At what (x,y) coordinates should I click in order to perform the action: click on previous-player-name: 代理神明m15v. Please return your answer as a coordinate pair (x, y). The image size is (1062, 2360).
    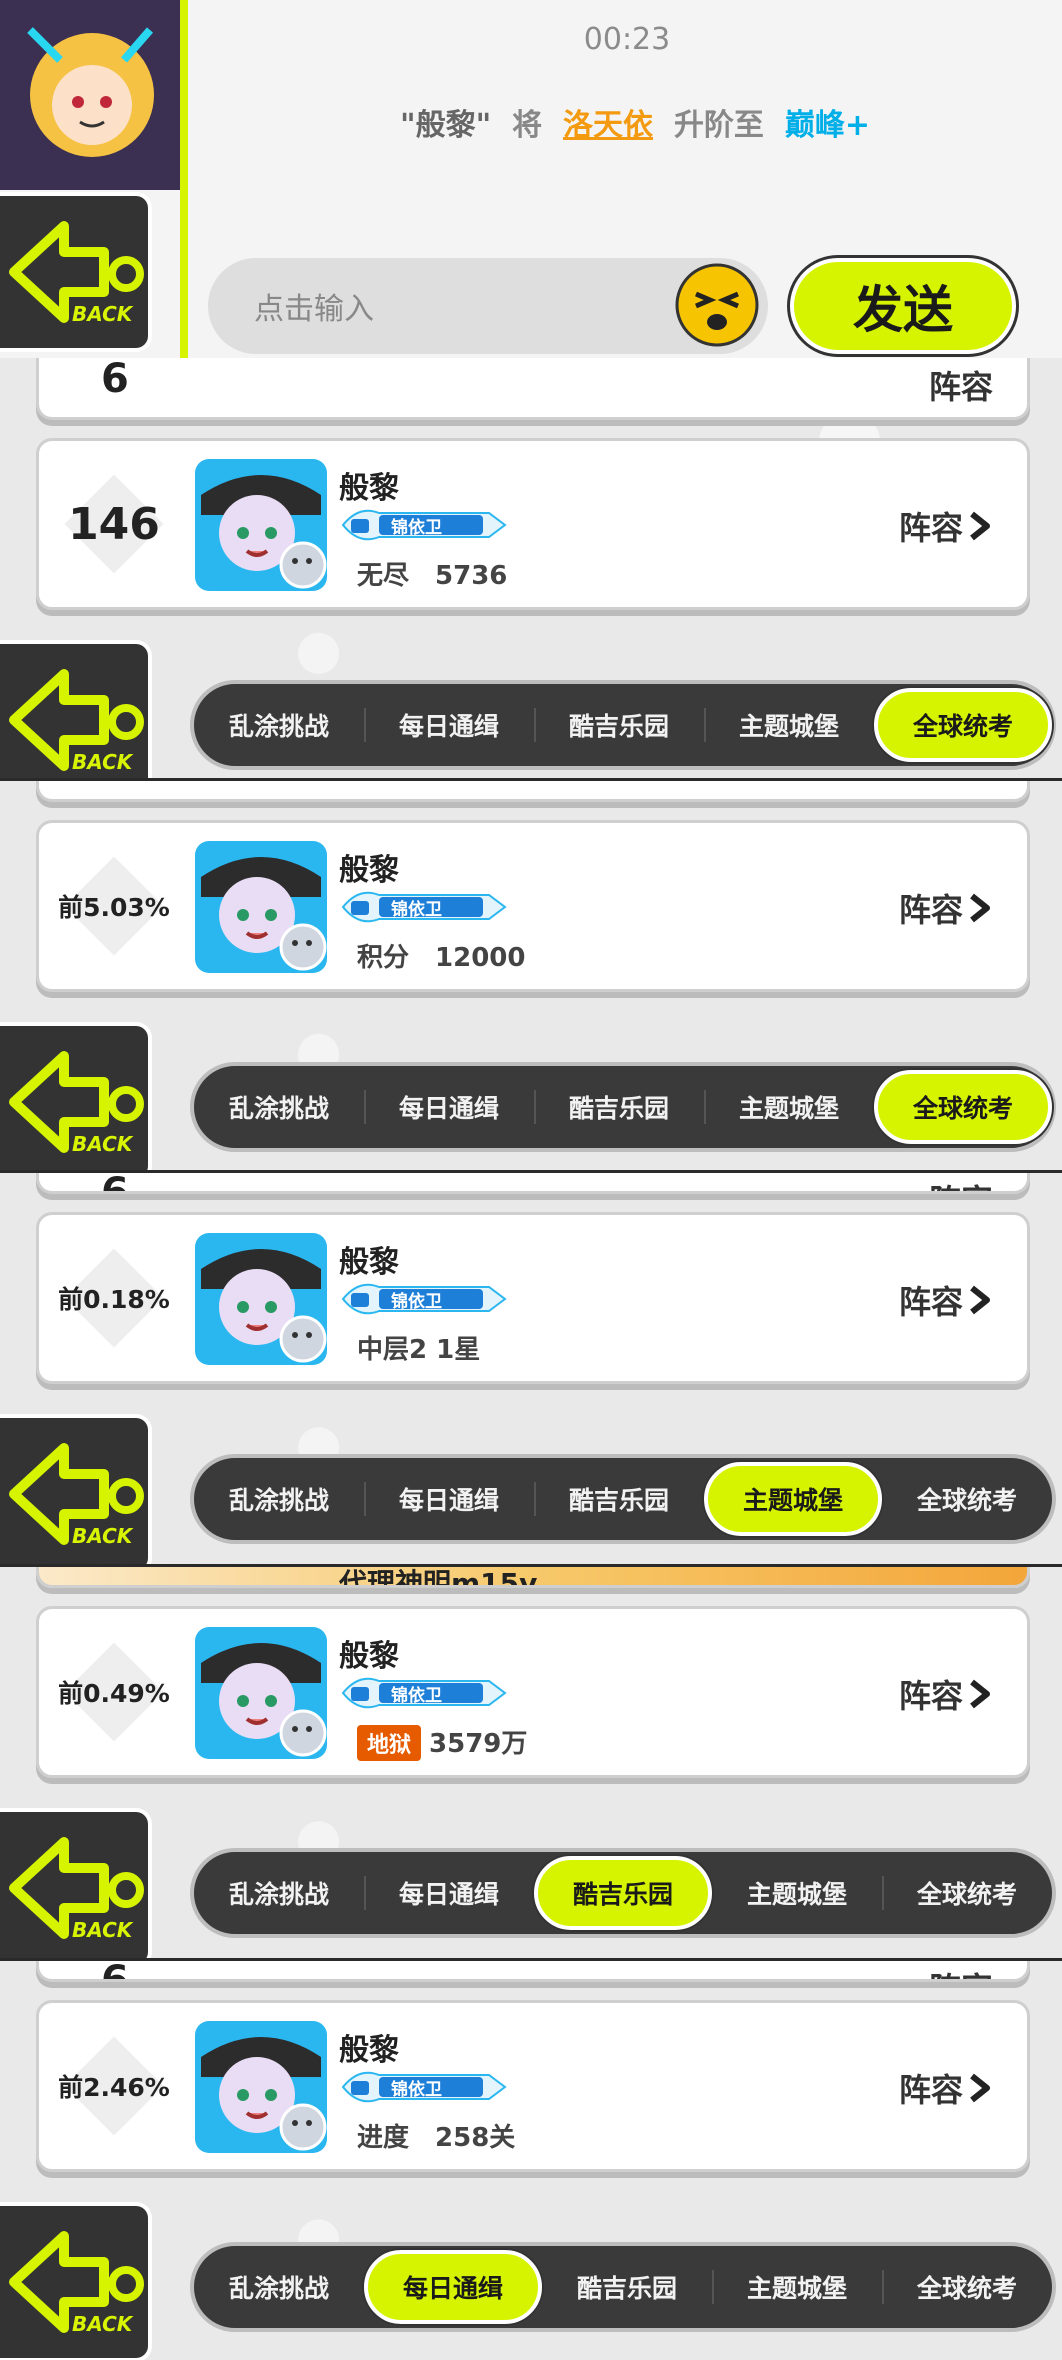
    Looking at the image, I should click on (438, 1577).